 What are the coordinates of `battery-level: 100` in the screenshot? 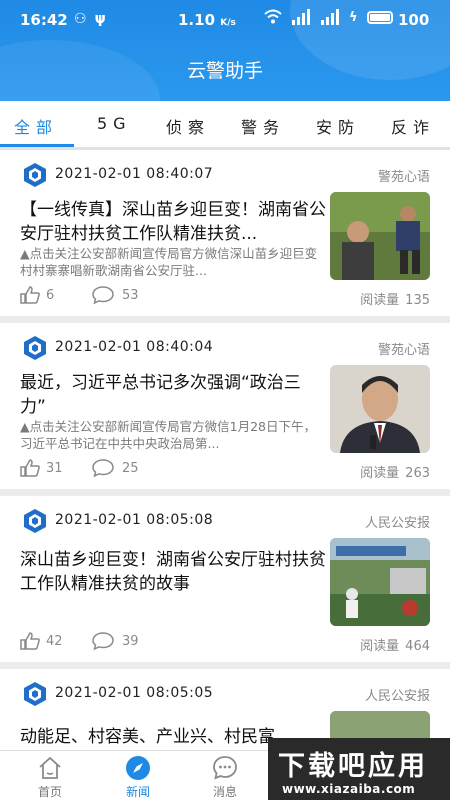 It's located at (414, 20).